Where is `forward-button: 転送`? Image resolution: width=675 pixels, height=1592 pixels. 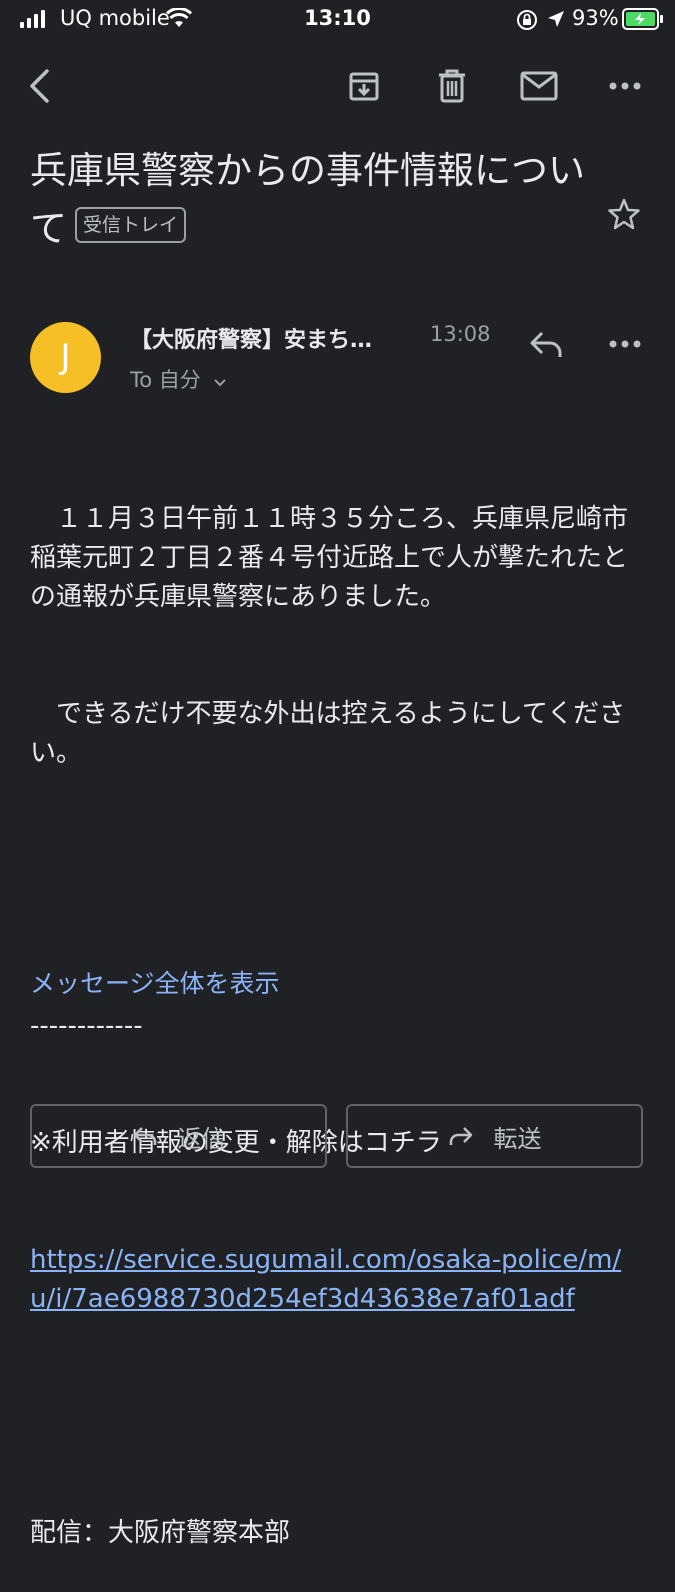
forward-button: 転送 is located at coordinates (494, 1136).